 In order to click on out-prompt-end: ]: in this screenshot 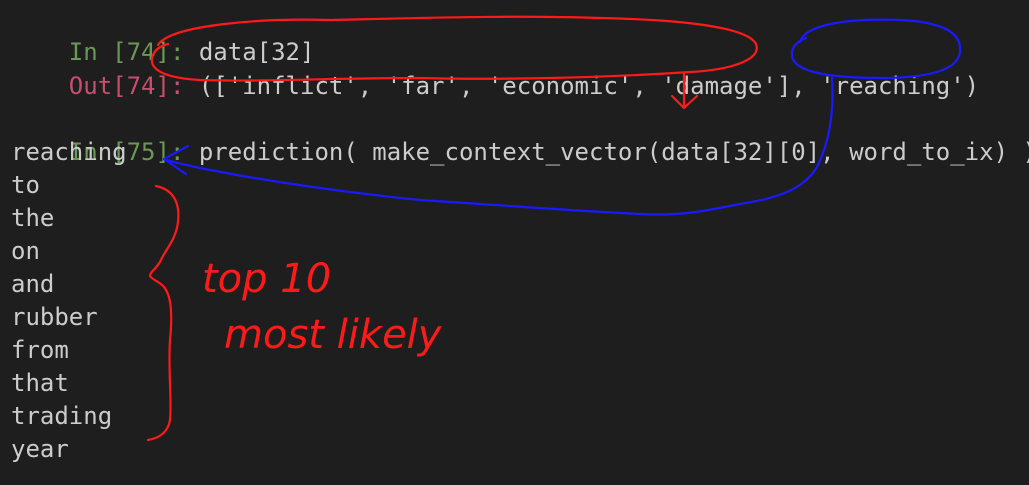, I will do `click(177, 86)`.